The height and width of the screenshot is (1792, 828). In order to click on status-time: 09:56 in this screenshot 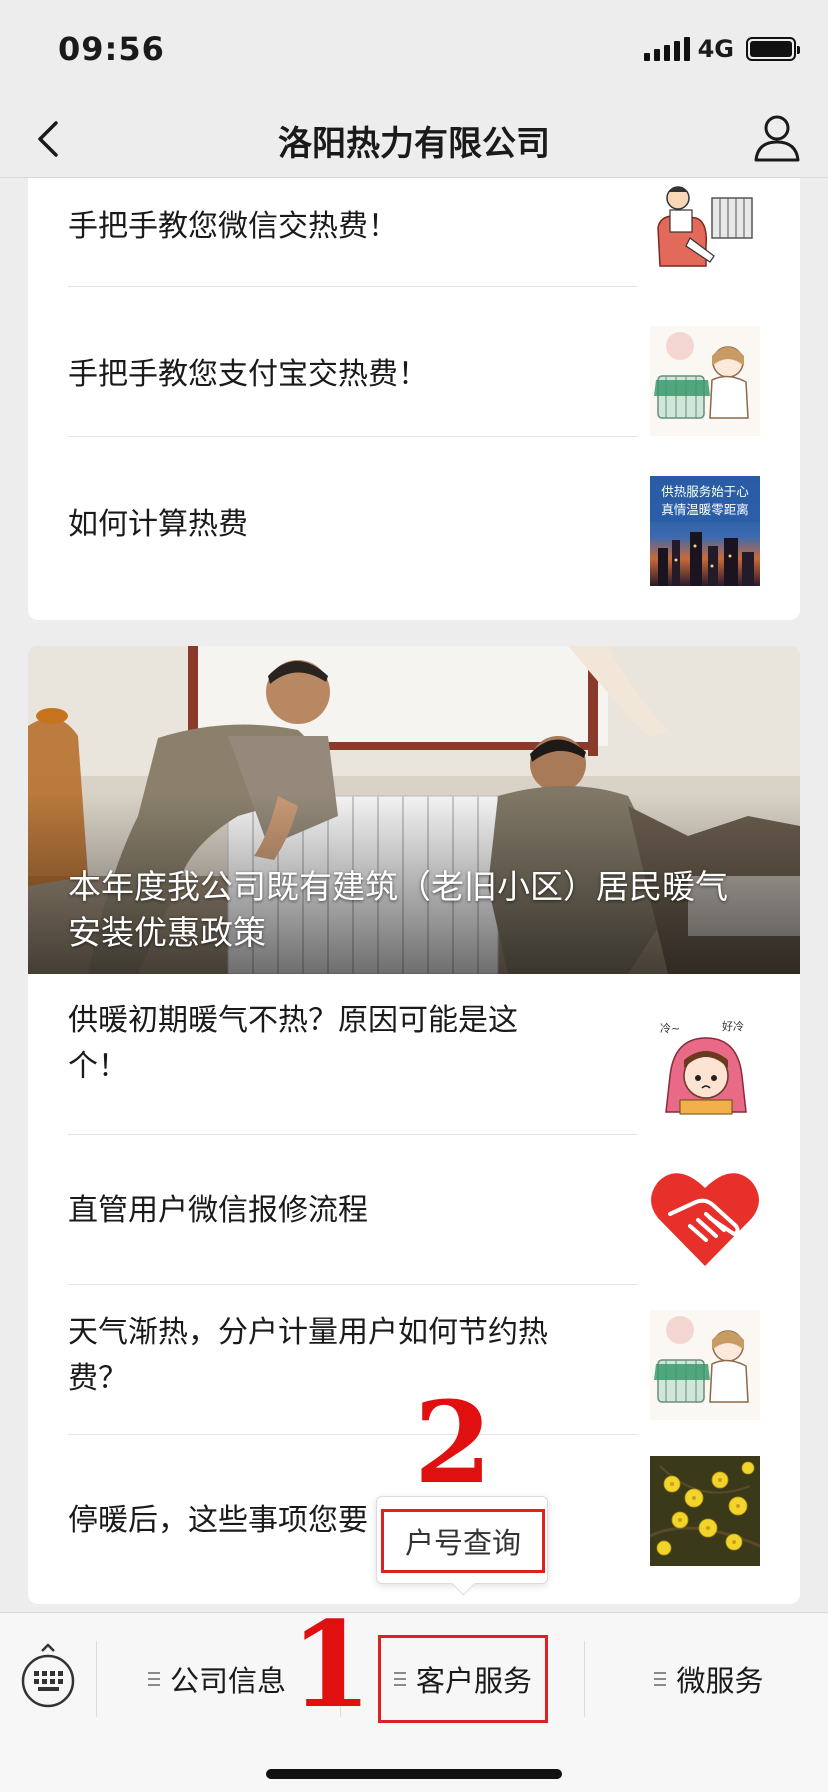, I will do `click(111, 49)`.